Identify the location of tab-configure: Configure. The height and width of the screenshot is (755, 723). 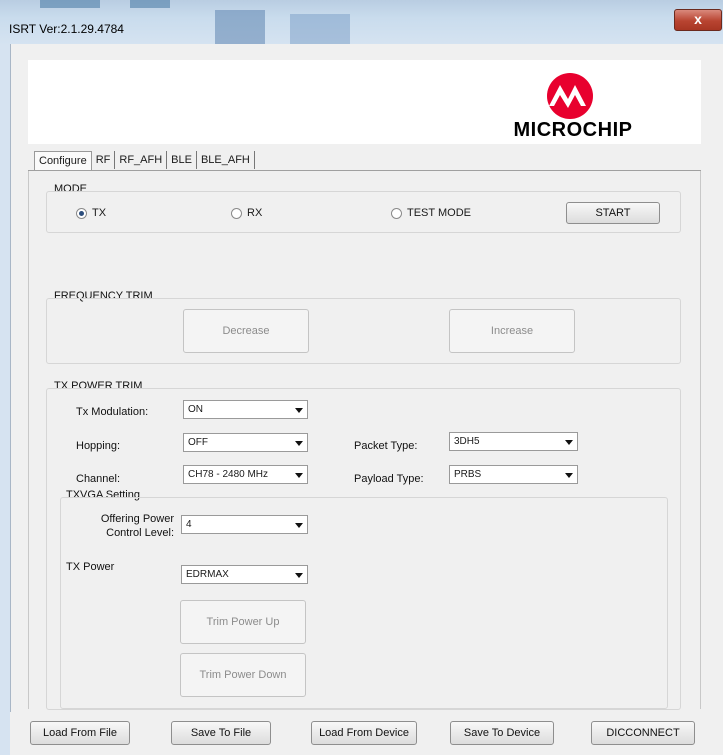
(63, 160).